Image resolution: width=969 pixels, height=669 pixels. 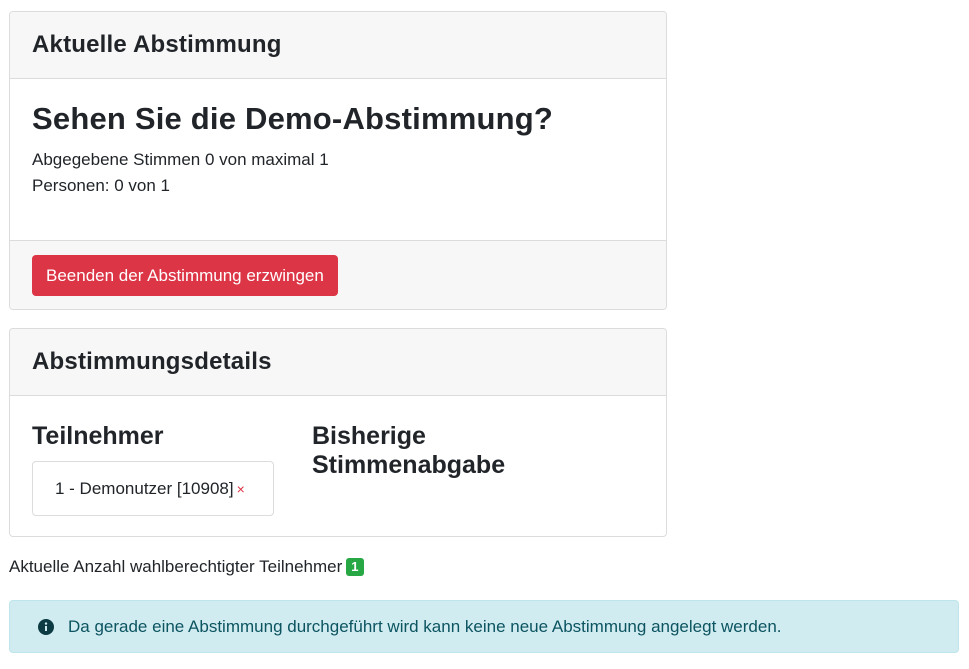 What do you see at coordinates (241, 489) in the screenshot?
I see `remove-participant-icon: ×` at bounding box center [241, 489].